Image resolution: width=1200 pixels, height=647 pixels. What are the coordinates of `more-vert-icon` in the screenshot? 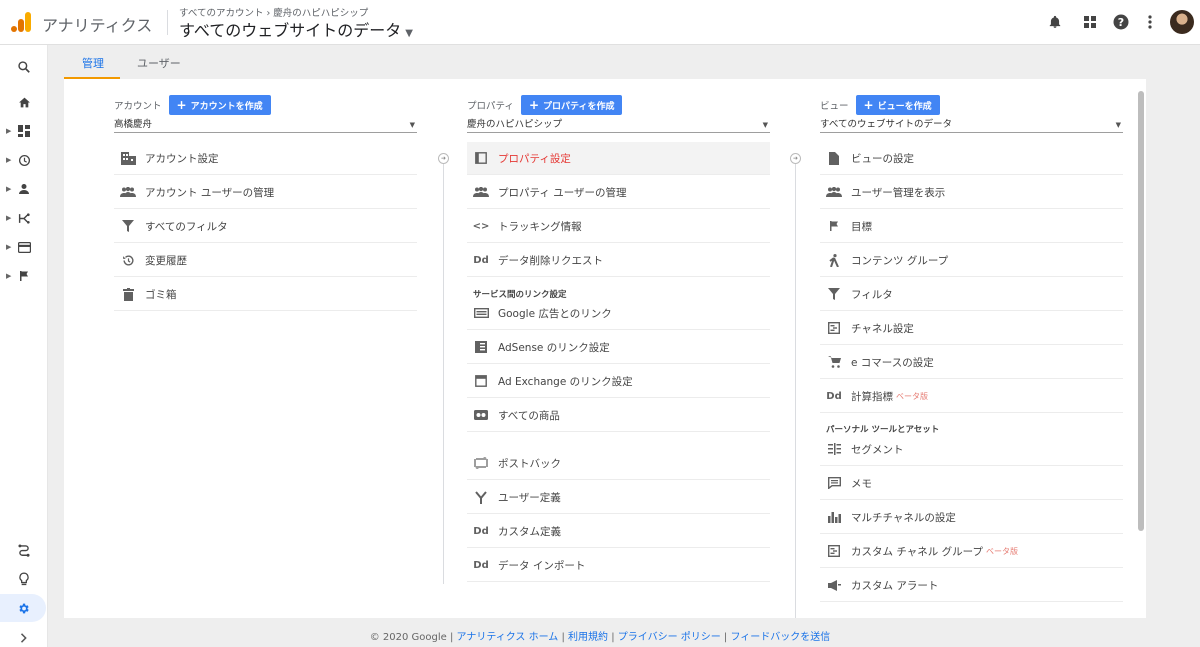 It's located at (1150, 22).